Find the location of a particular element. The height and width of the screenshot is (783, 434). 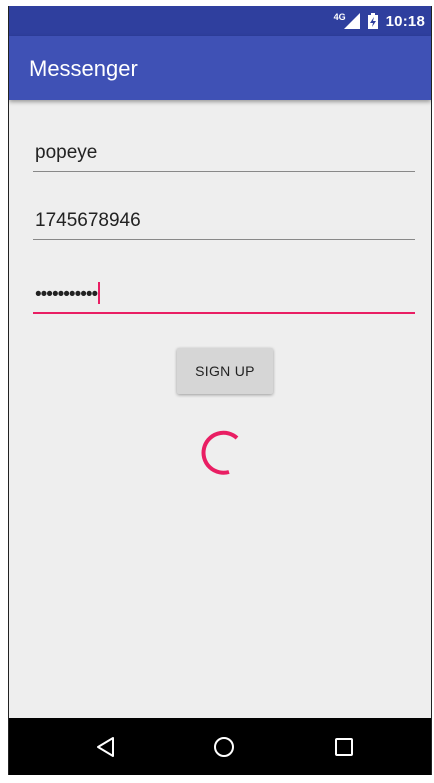

text-cursor is located at coordinates (99, 293).